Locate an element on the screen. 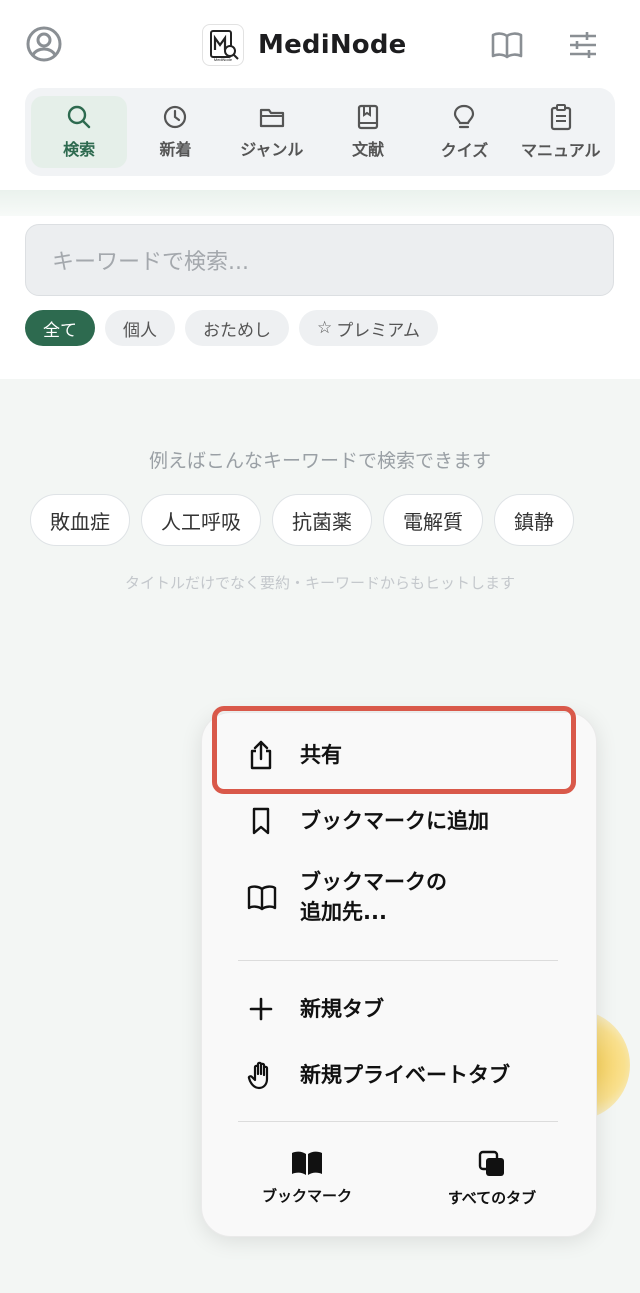 The height and width of the screenshot is (1293, 640). app-logo: MediNode is located at coordinates (223, 45).